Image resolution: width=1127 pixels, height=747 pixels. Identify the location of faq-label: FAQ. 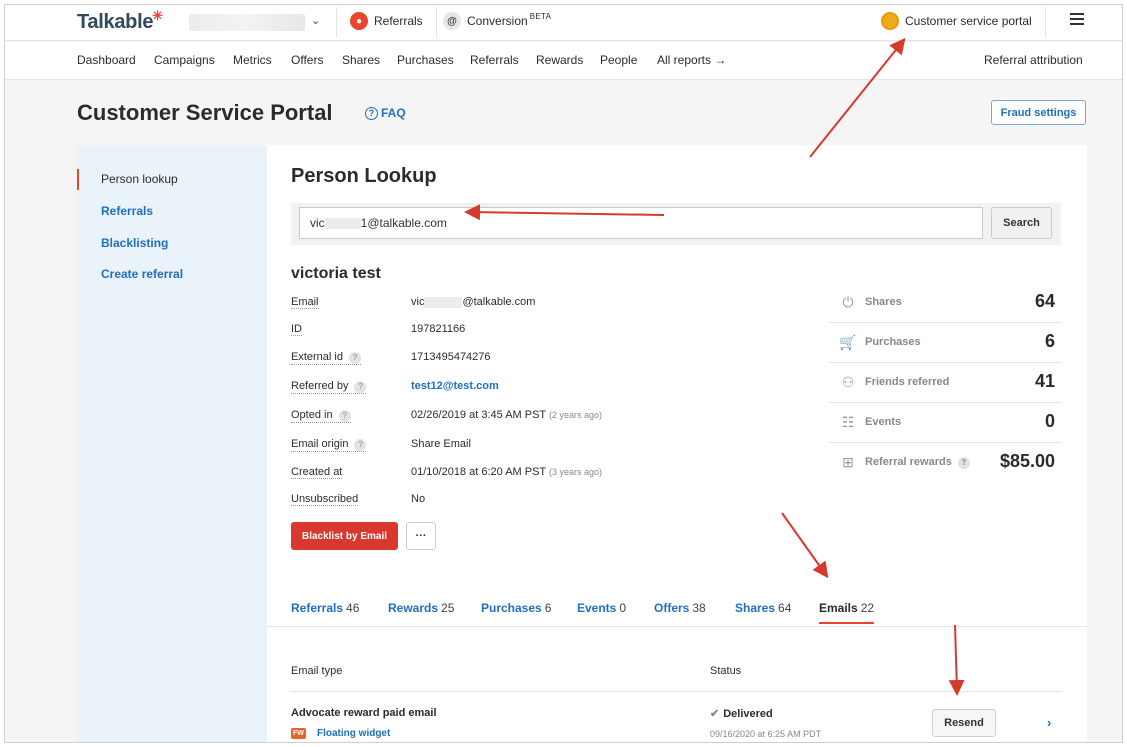
(393, 113).